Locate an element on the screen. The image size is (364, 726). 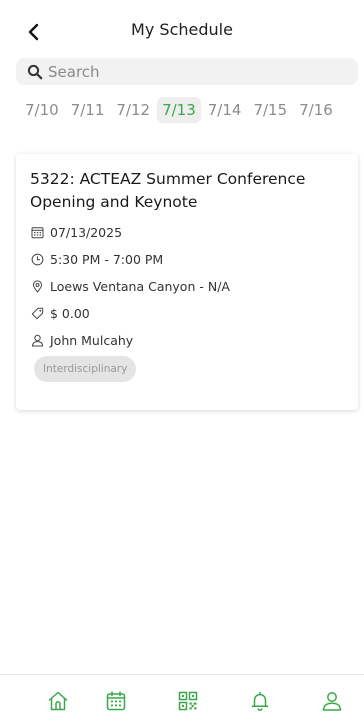
session-location-row: Loews Ventana Canyon - N/A is located at coordinates (130, 286).